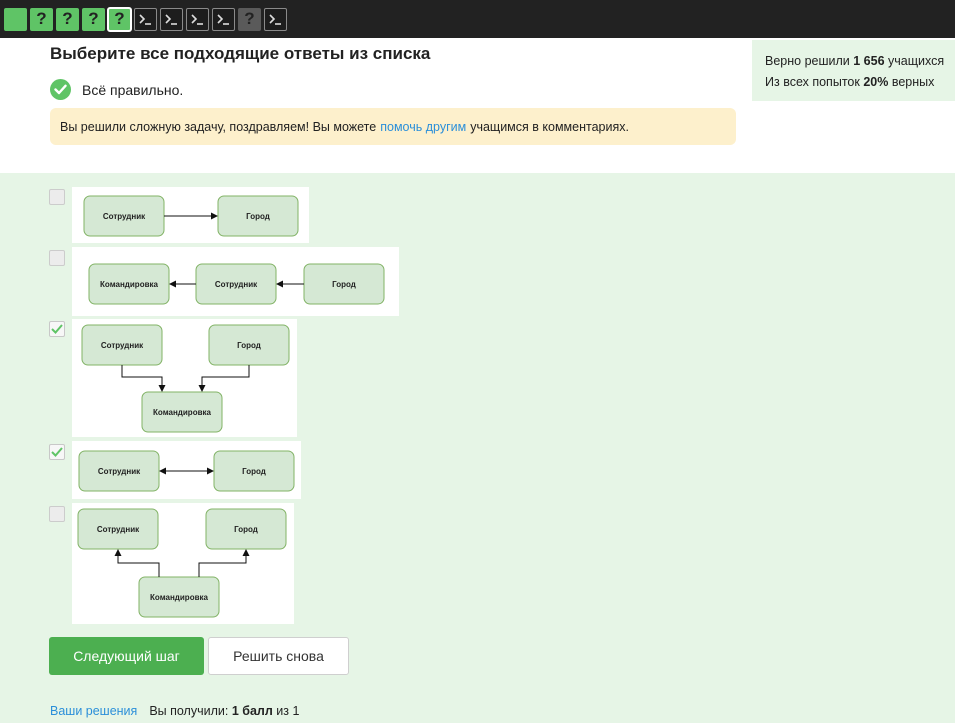 This screenshot has width=955, height=723. I want to click on stats-attempts-prefix: Из всех попыток, so click(812, 82).